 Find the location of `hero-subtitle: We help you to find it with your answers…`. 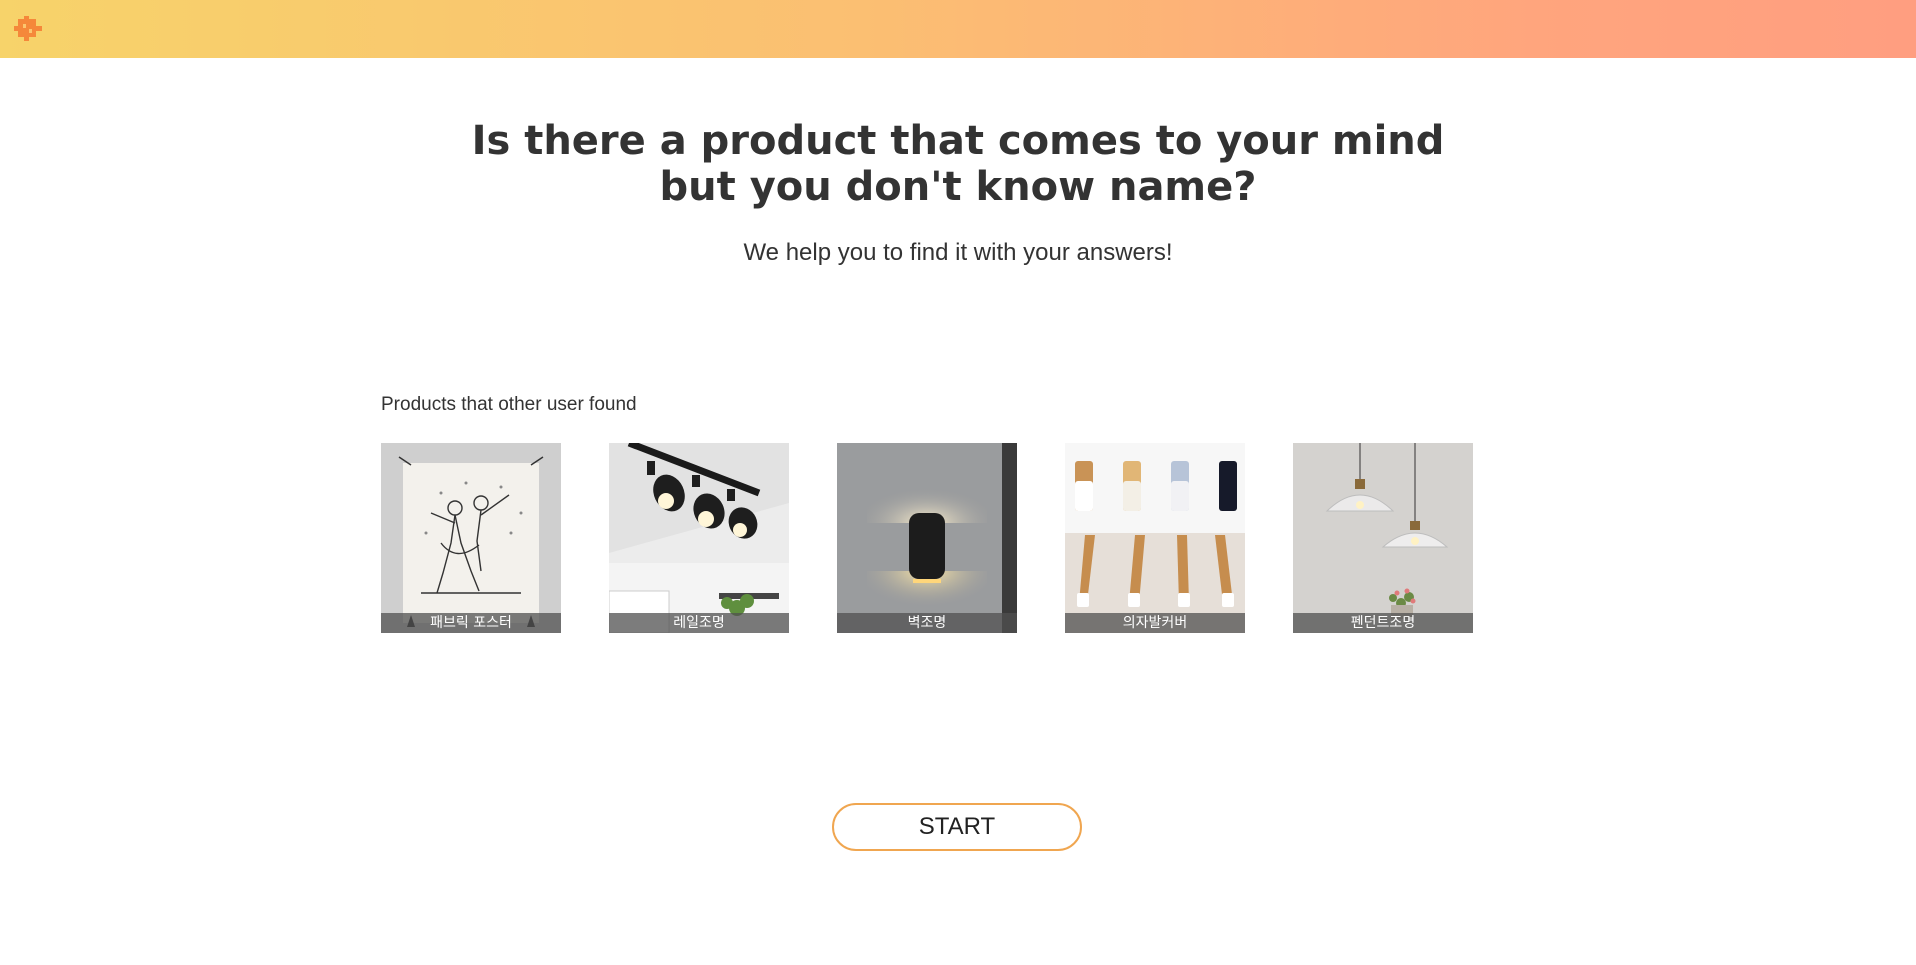

hero-subtitle: We help you to find it with your answers… is located at coordinates (958, 252).